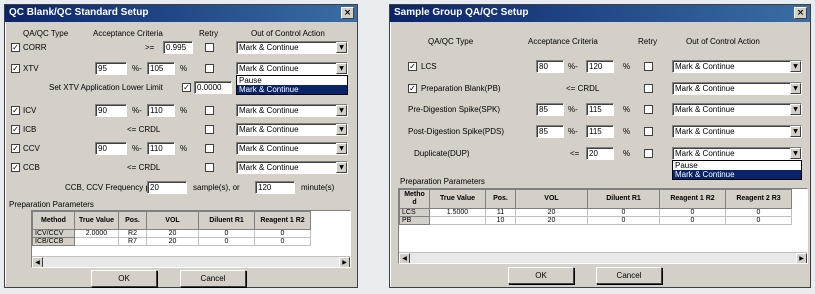 This screenshot has height=294, width=815. What do you see at coordinates (737, 88) in the screenshot?
I see `pb-action-select: Mark & Continue ▼` at bounding box center [737, 88].